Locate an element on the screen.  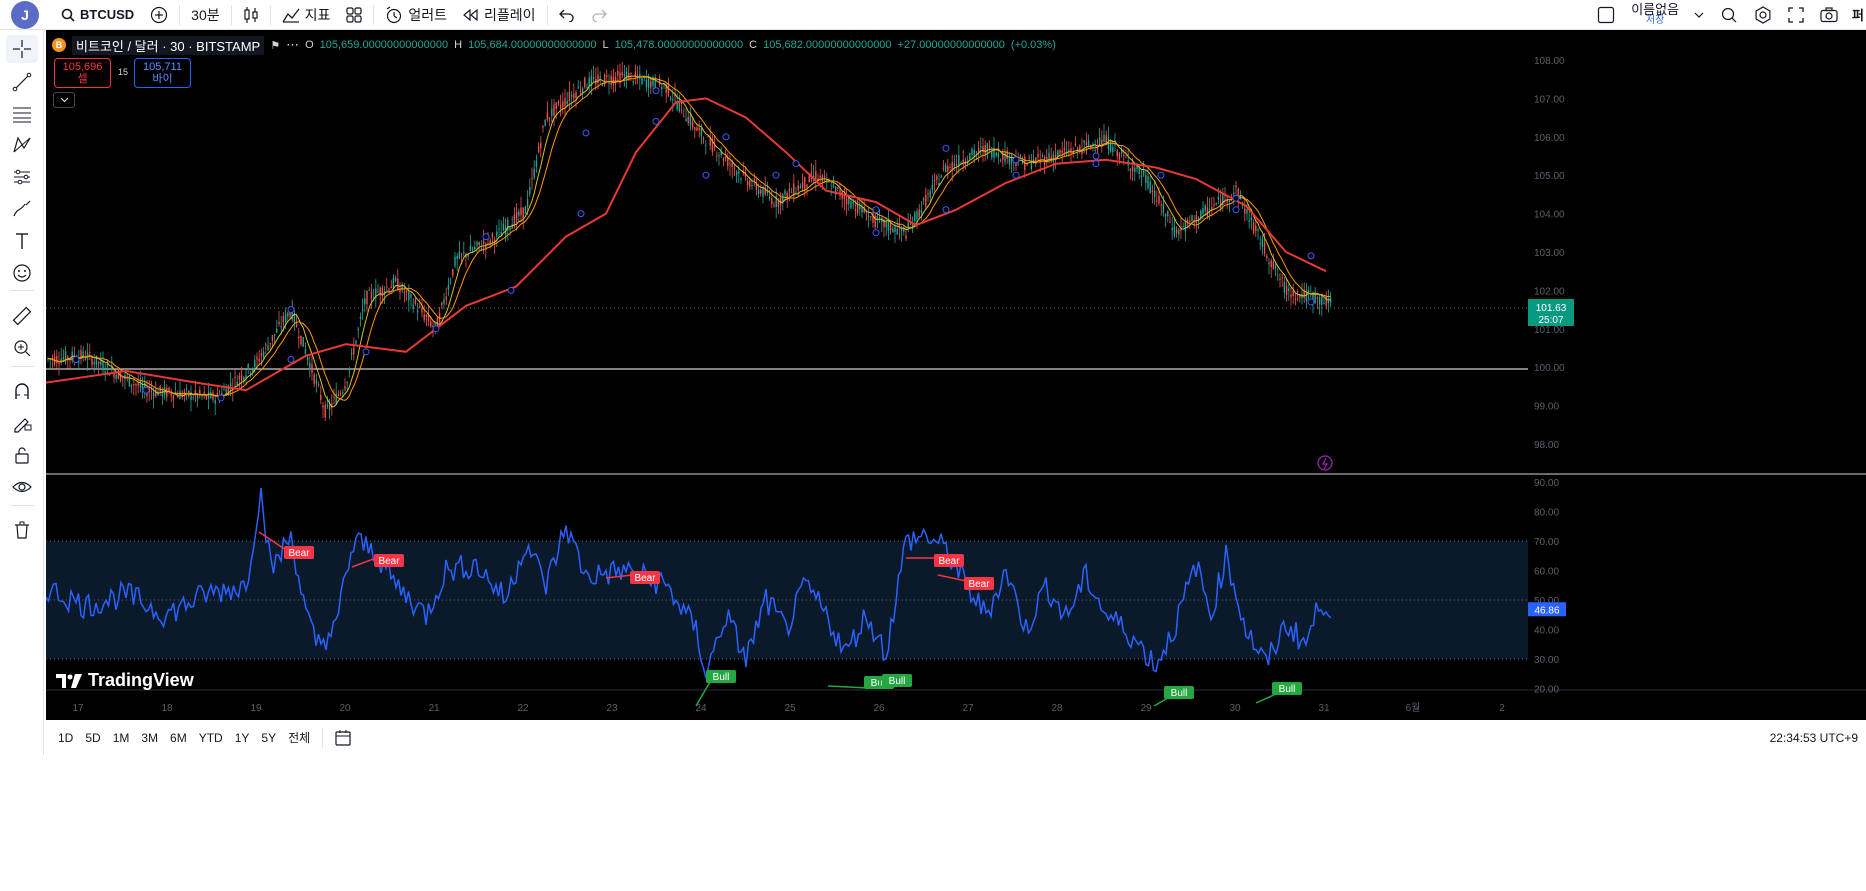
indicators-button: 지표 is located at coordinates (306, 15).